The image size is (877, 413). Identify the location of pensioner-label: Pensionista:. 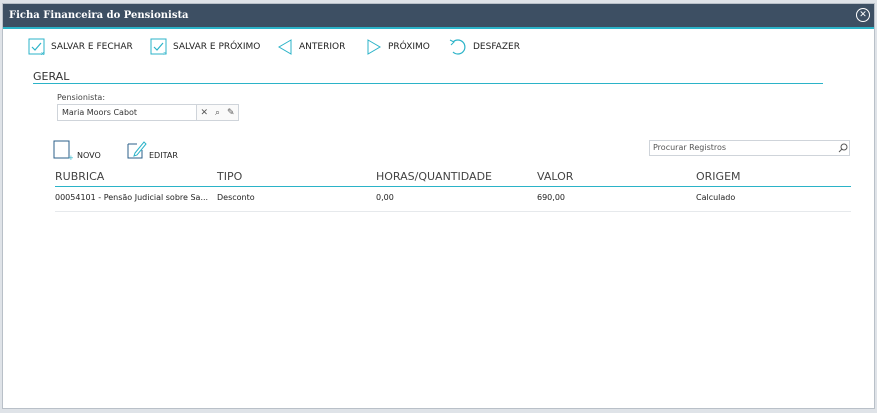
(81, 97).